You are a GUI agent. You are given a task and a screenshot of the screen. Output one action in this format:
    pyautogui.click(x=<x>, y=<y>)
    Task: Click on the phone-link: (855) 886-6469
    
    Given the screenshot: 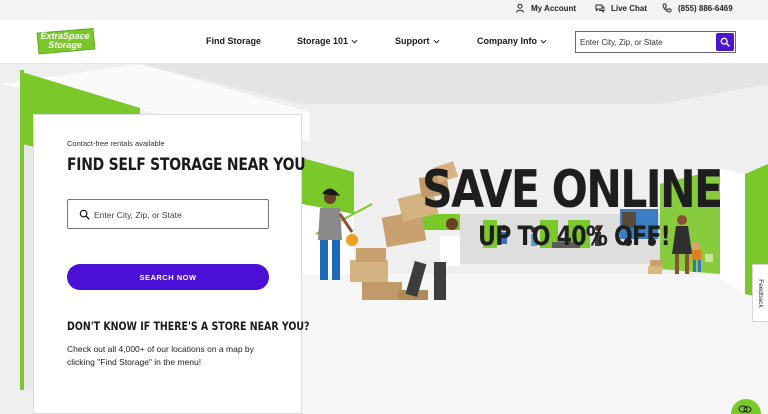 What is the action you would take?
    pyautogui.click(x=697, y=8)
    